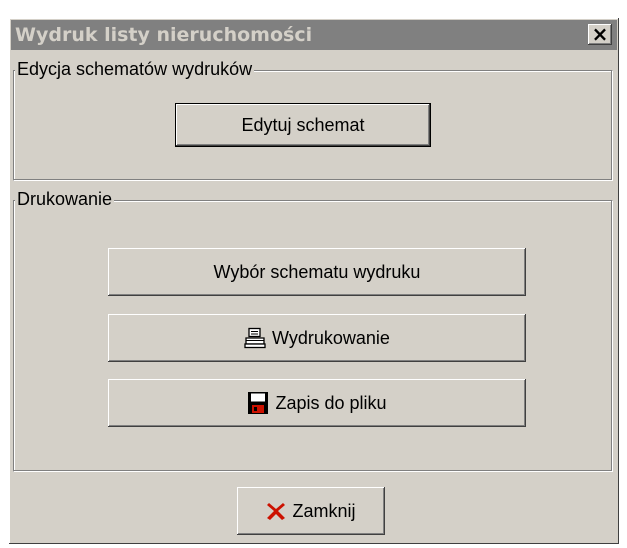 This screenshot has height=548, width=627. I want to click on printing-legend: Drukowanie, so click(65, 199).